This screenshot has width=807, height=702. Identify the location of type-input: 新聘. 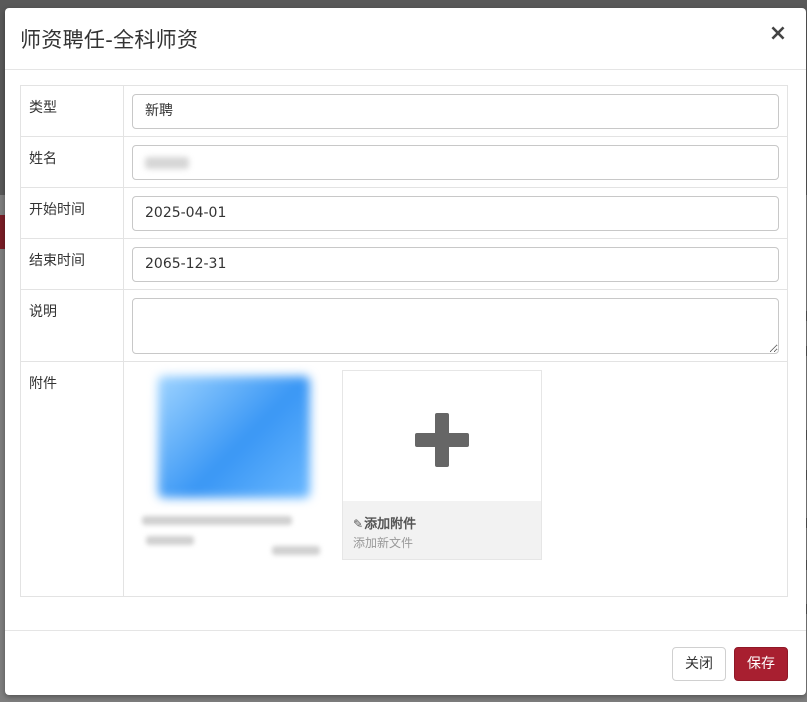
(455, 111).